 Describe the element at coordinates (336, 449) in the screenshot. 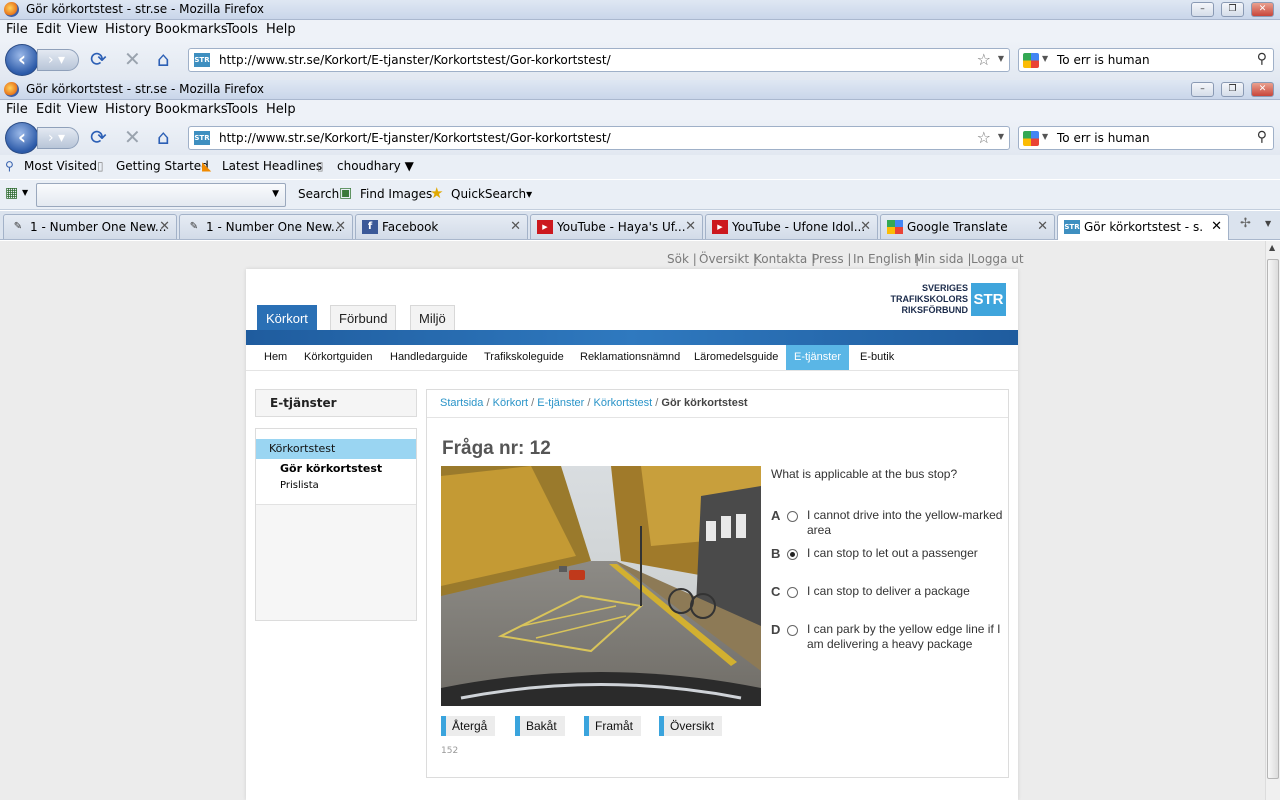

I see `sidebar-item-korkortstest: Körkortstest` at that location.